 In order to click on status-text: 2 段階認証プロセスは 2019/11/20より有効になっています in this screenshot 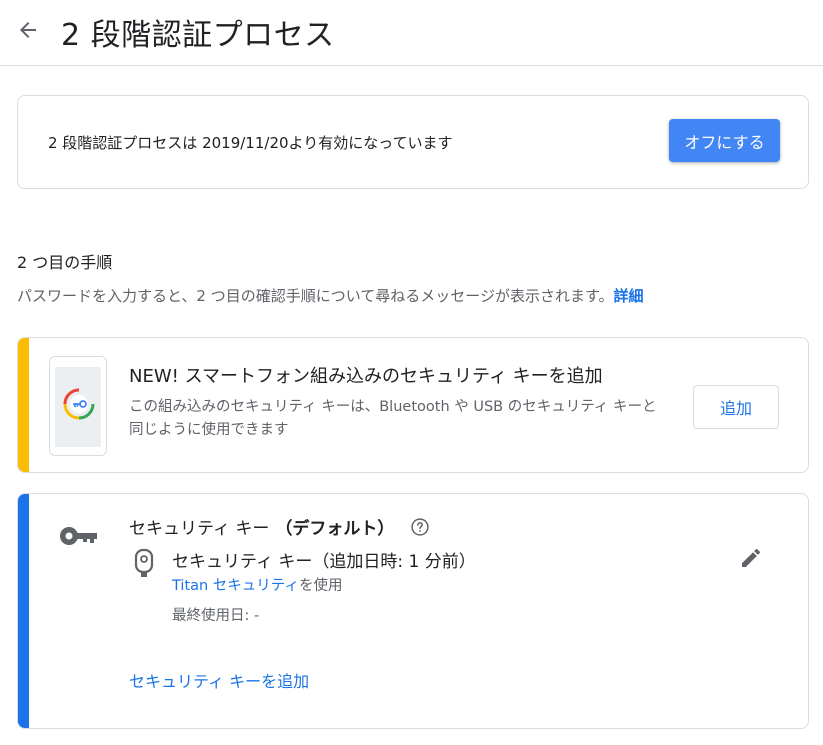, I will do `click(250, 143)`.